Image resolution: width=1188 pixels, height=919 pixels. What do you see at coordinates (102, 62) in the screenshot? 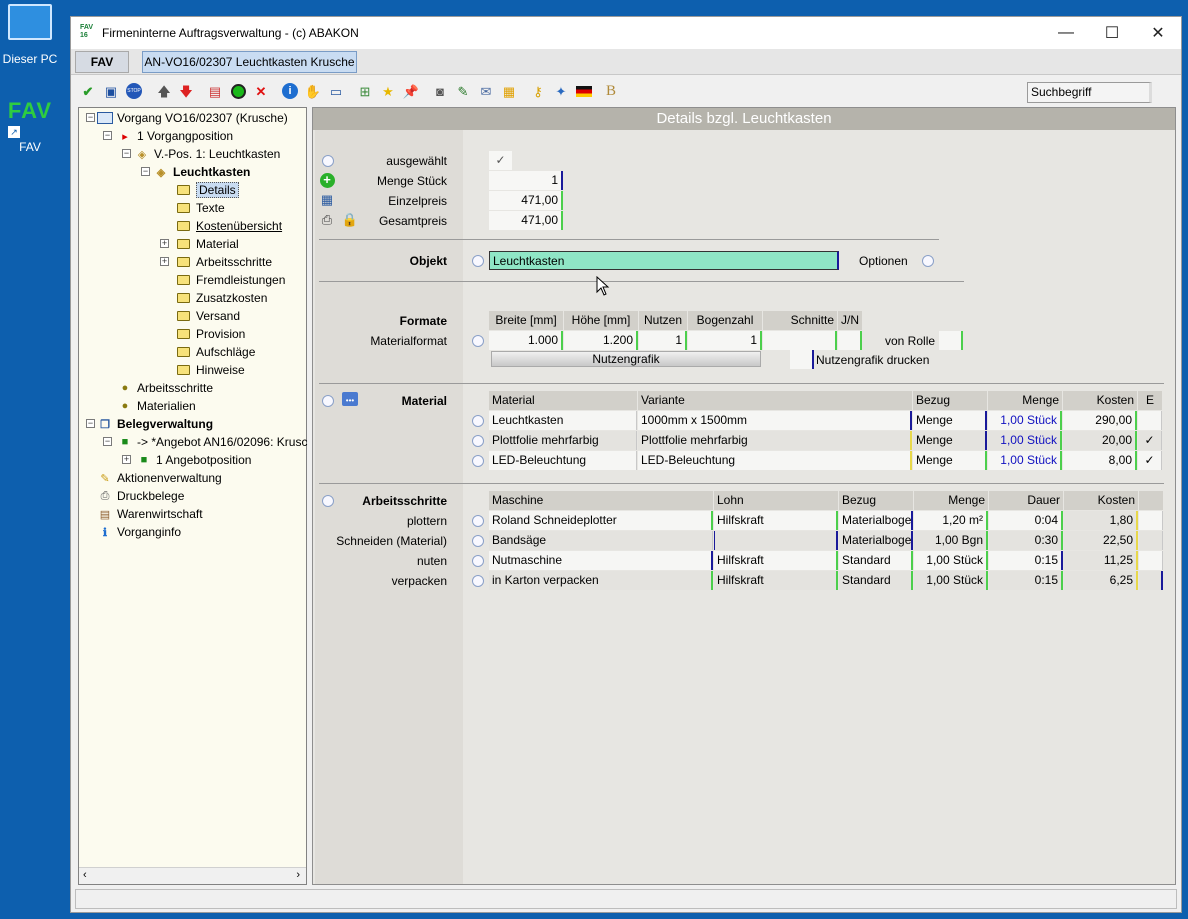
I see `tab-fav: FAV` at bounding box center [102, 62].